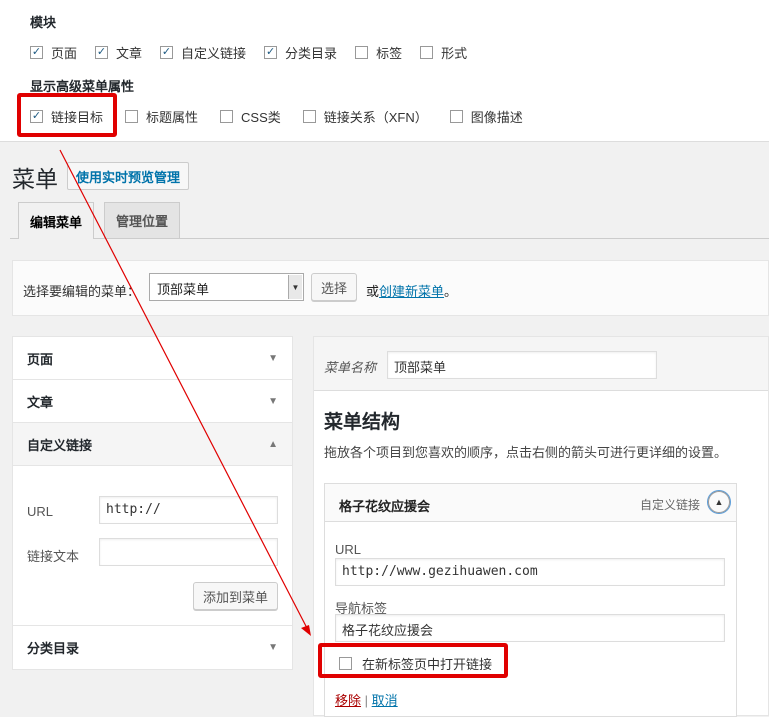 The width and height of the screenshot is (769, 717). Describe the element at coordinates (40, 511) in the screenshot. I see `url-label: URL` at that location.